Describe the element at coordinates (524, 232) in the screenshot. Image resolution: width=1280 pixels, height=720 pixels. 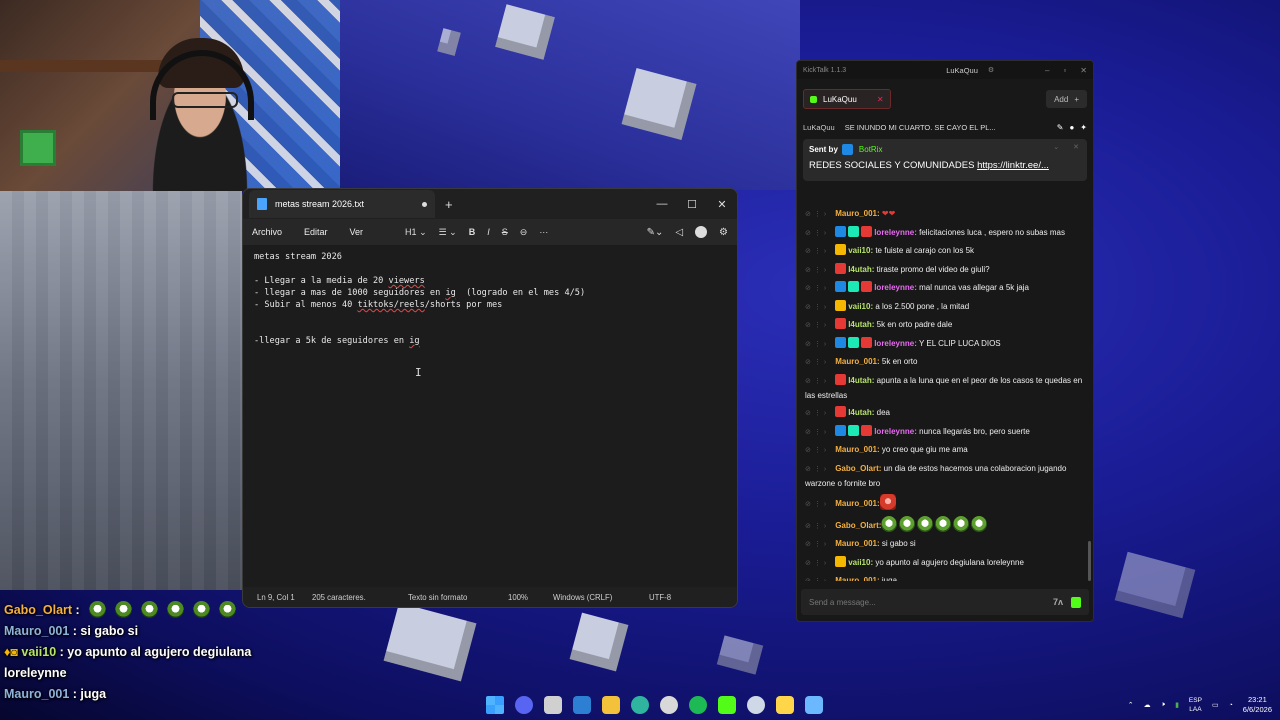
I see `link-icon: ⊖` at that location.